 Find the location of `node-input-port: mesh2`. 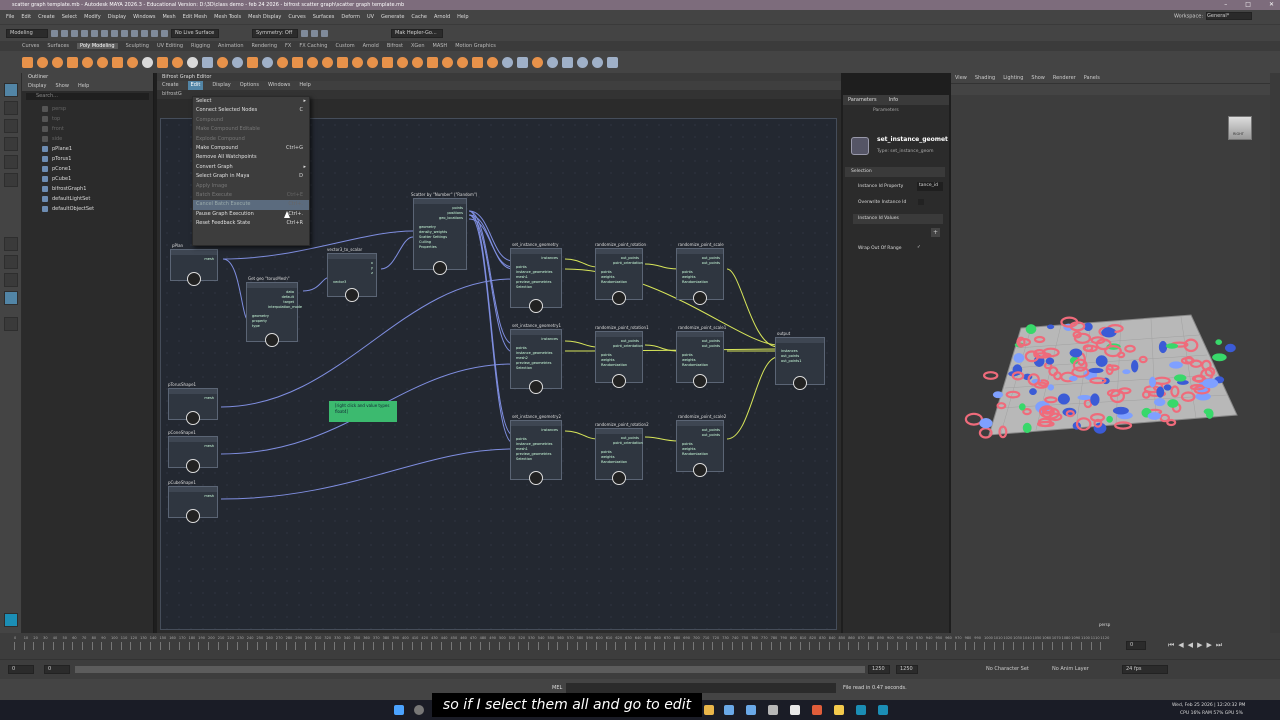

node-input-port: mesh2 is located at coordinates (522, 358).